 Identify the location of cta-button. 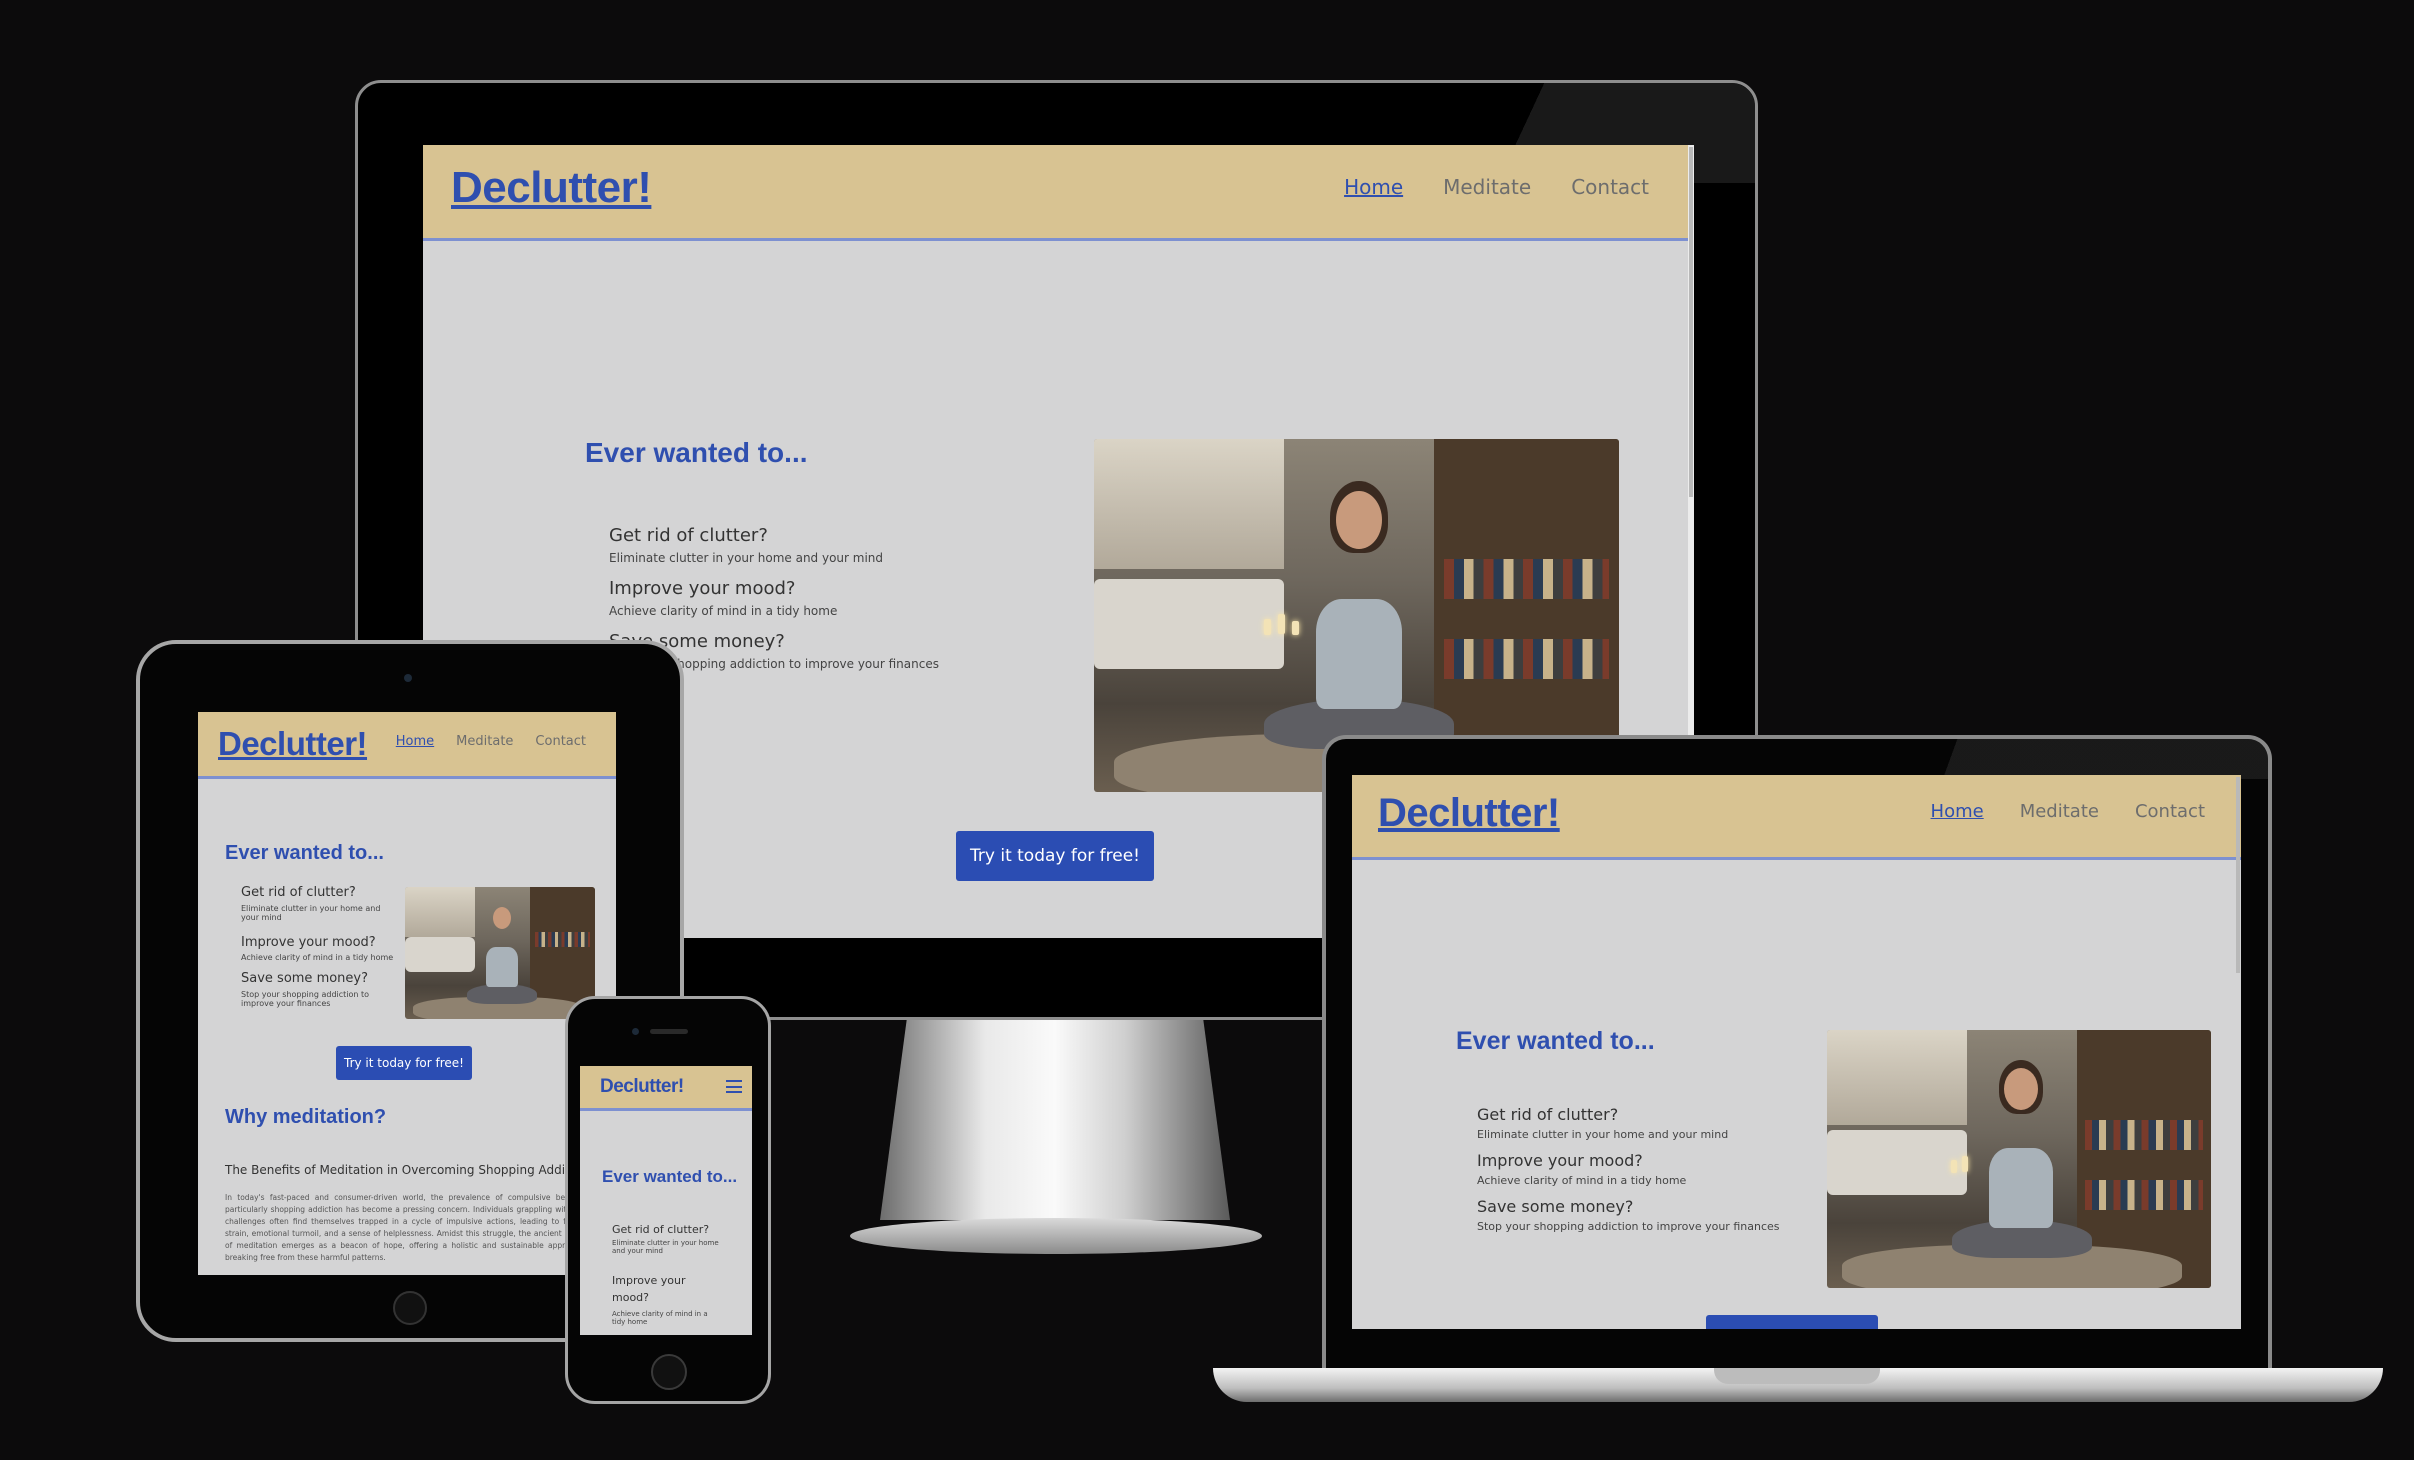
(1792, 1322).